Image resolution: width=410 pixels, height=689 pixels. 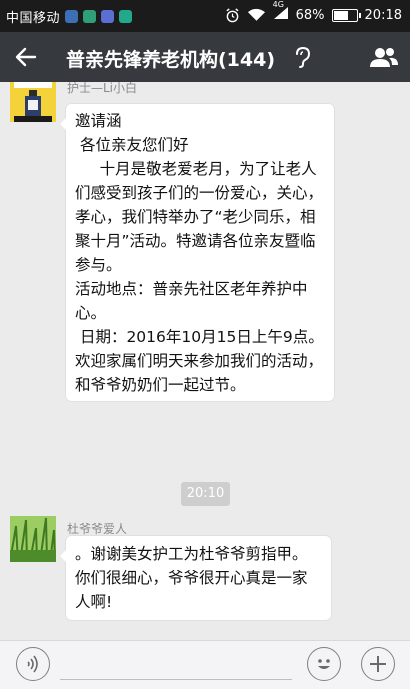 I want to click on arrow-left-icon, so click(x=26, y=57).